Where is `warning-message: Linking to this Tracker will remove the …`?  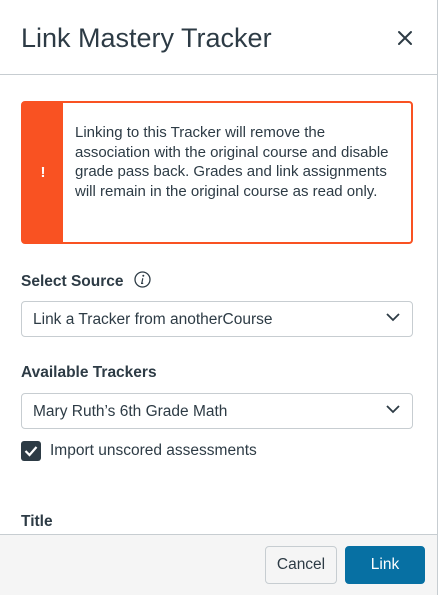 warning-message: Linking to this Tracker will remove the … is located at coordinates (232, 162).